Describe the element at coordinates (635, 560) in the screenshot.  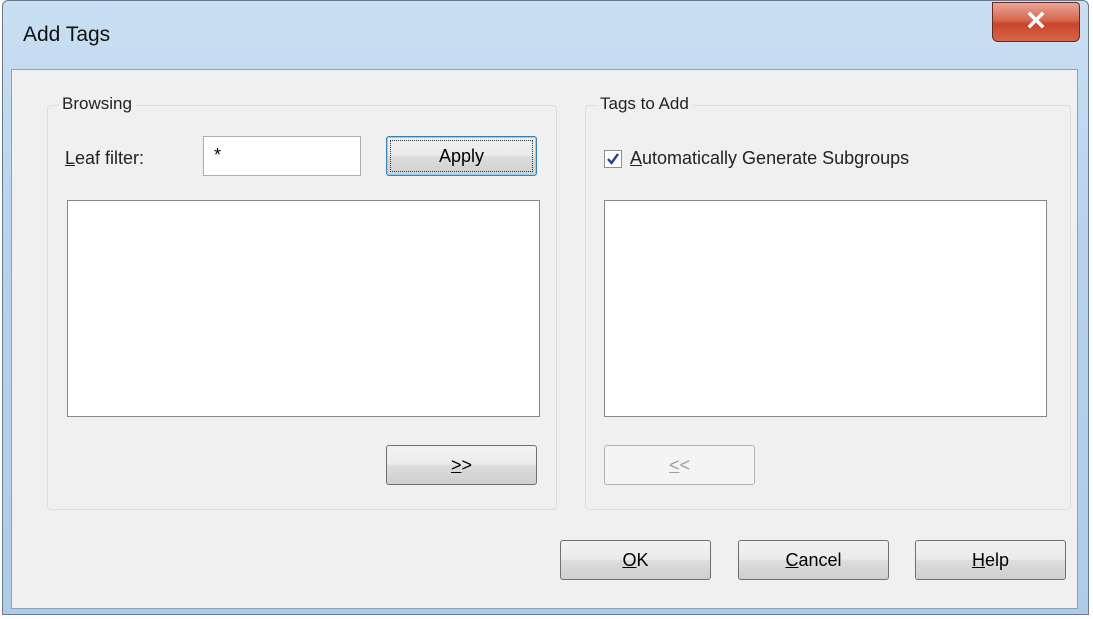
I see `ok-button: OK` at that location.